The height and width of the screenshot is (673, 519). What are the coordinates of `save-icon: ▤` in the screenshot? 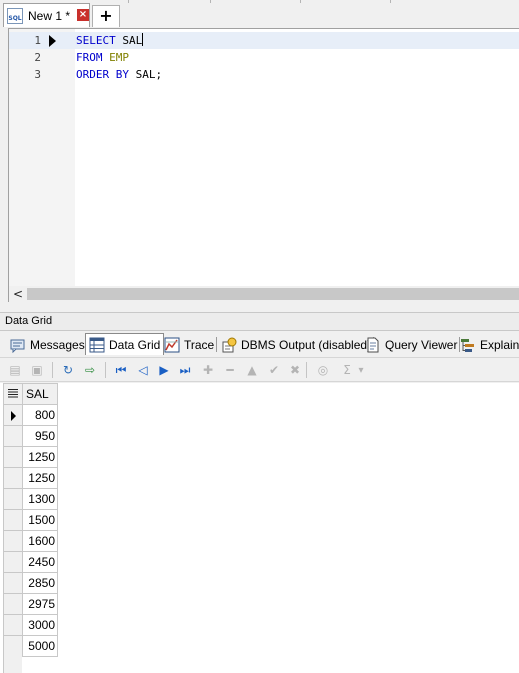 It's located at (15, 370).